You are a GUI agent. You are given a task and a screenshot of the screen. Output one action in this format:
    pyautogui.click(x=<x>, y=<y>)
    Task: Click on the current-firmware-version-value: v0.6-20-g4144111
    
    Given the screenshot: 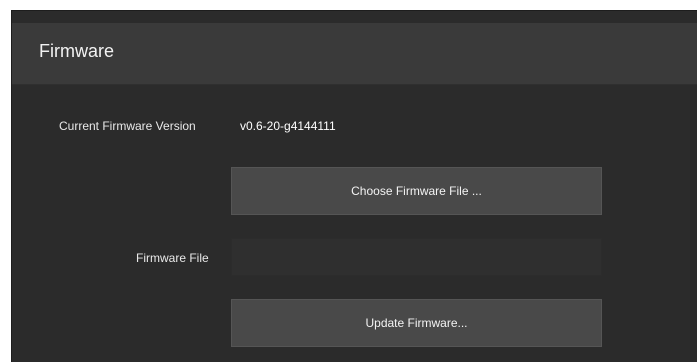 What is the action you would take?
    pyautogui.click(x=288, y=126)
    